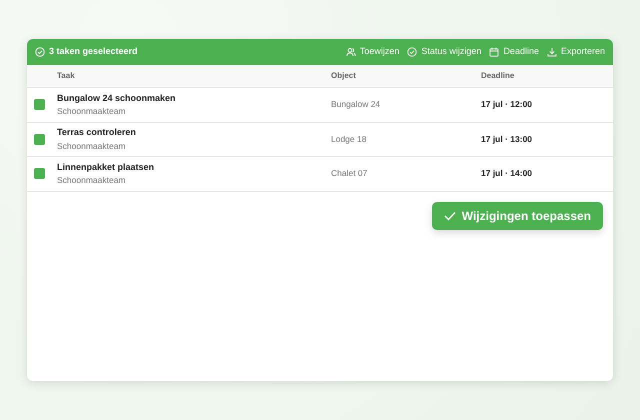 The image size is (640, 420). I want to click on object-name: Chalet 07, so click(349, 173).